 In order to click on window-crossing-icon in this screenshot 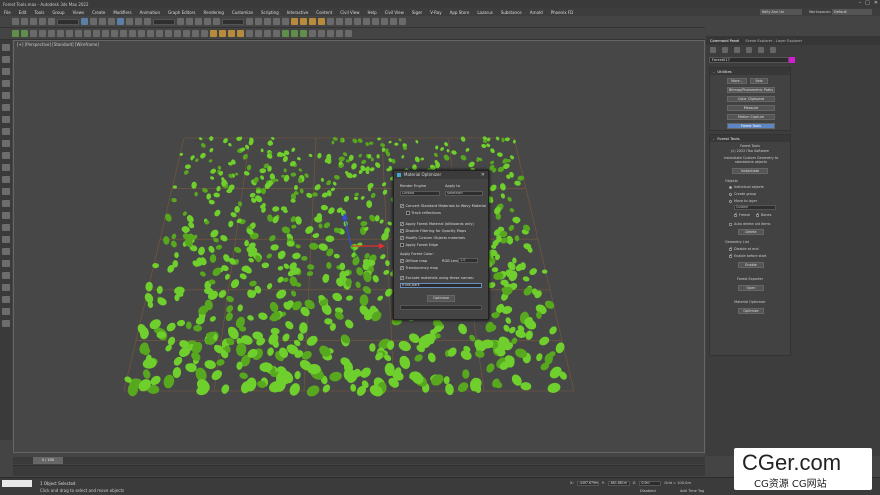, I will do `click(111, 21)`.